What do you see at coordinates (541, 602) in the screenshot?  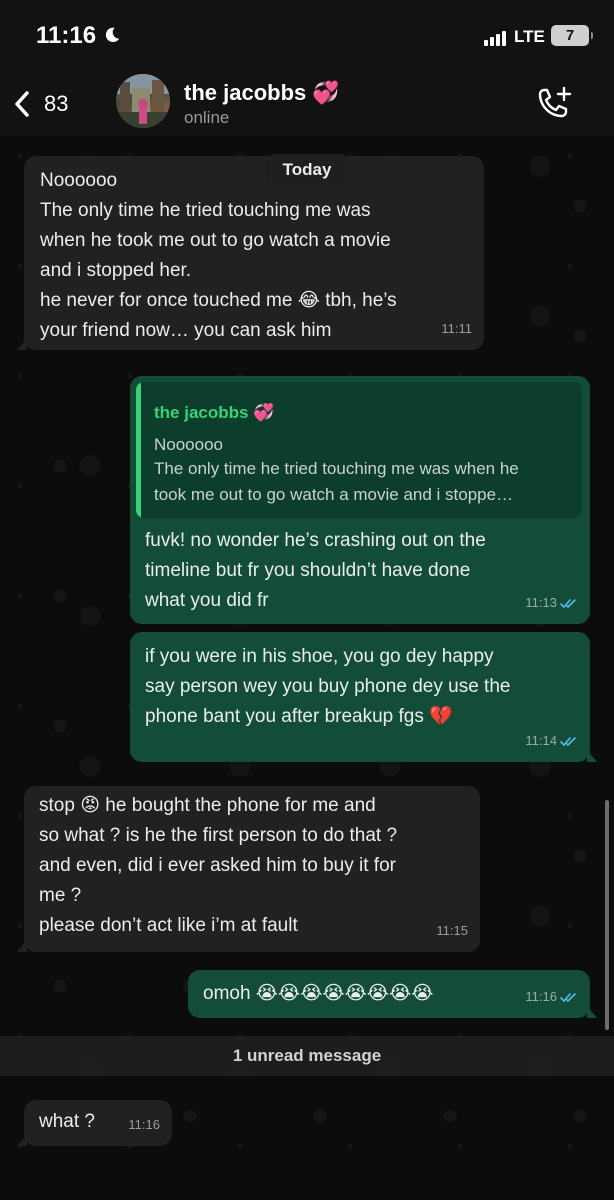 I see `message-time: 11:13` at bounding box center [541, 602].